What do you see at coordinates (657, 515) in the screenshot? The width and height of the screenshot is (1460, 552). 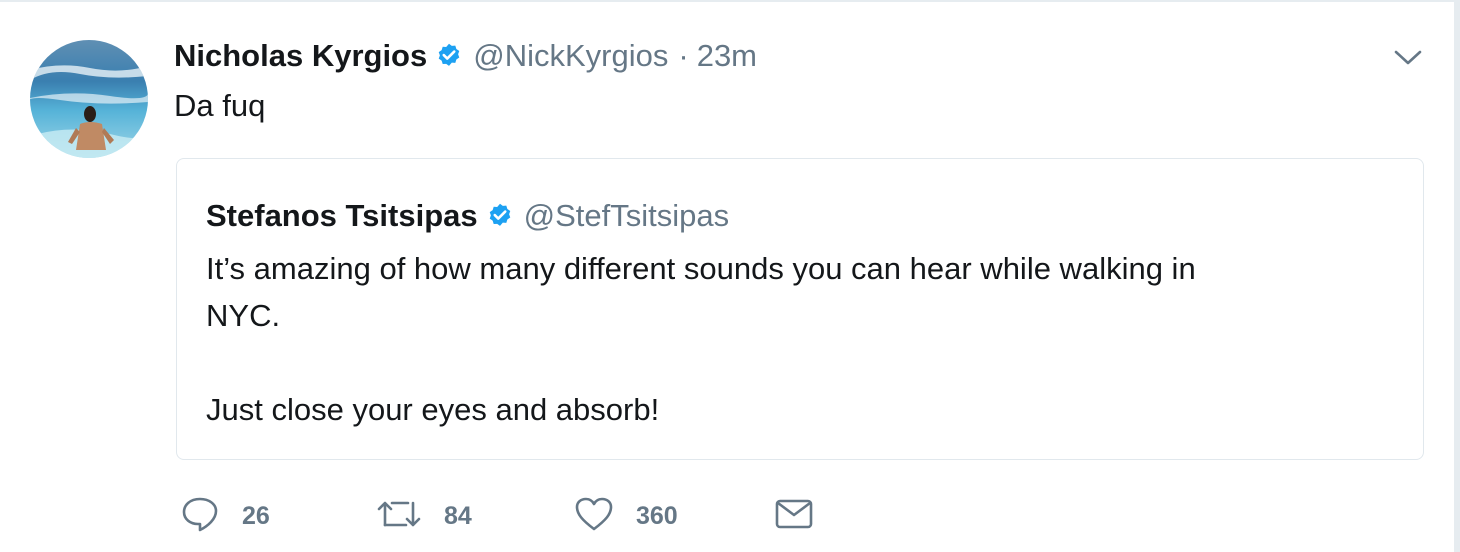 I see `like-count: 360` at bounding box center [657, 515].